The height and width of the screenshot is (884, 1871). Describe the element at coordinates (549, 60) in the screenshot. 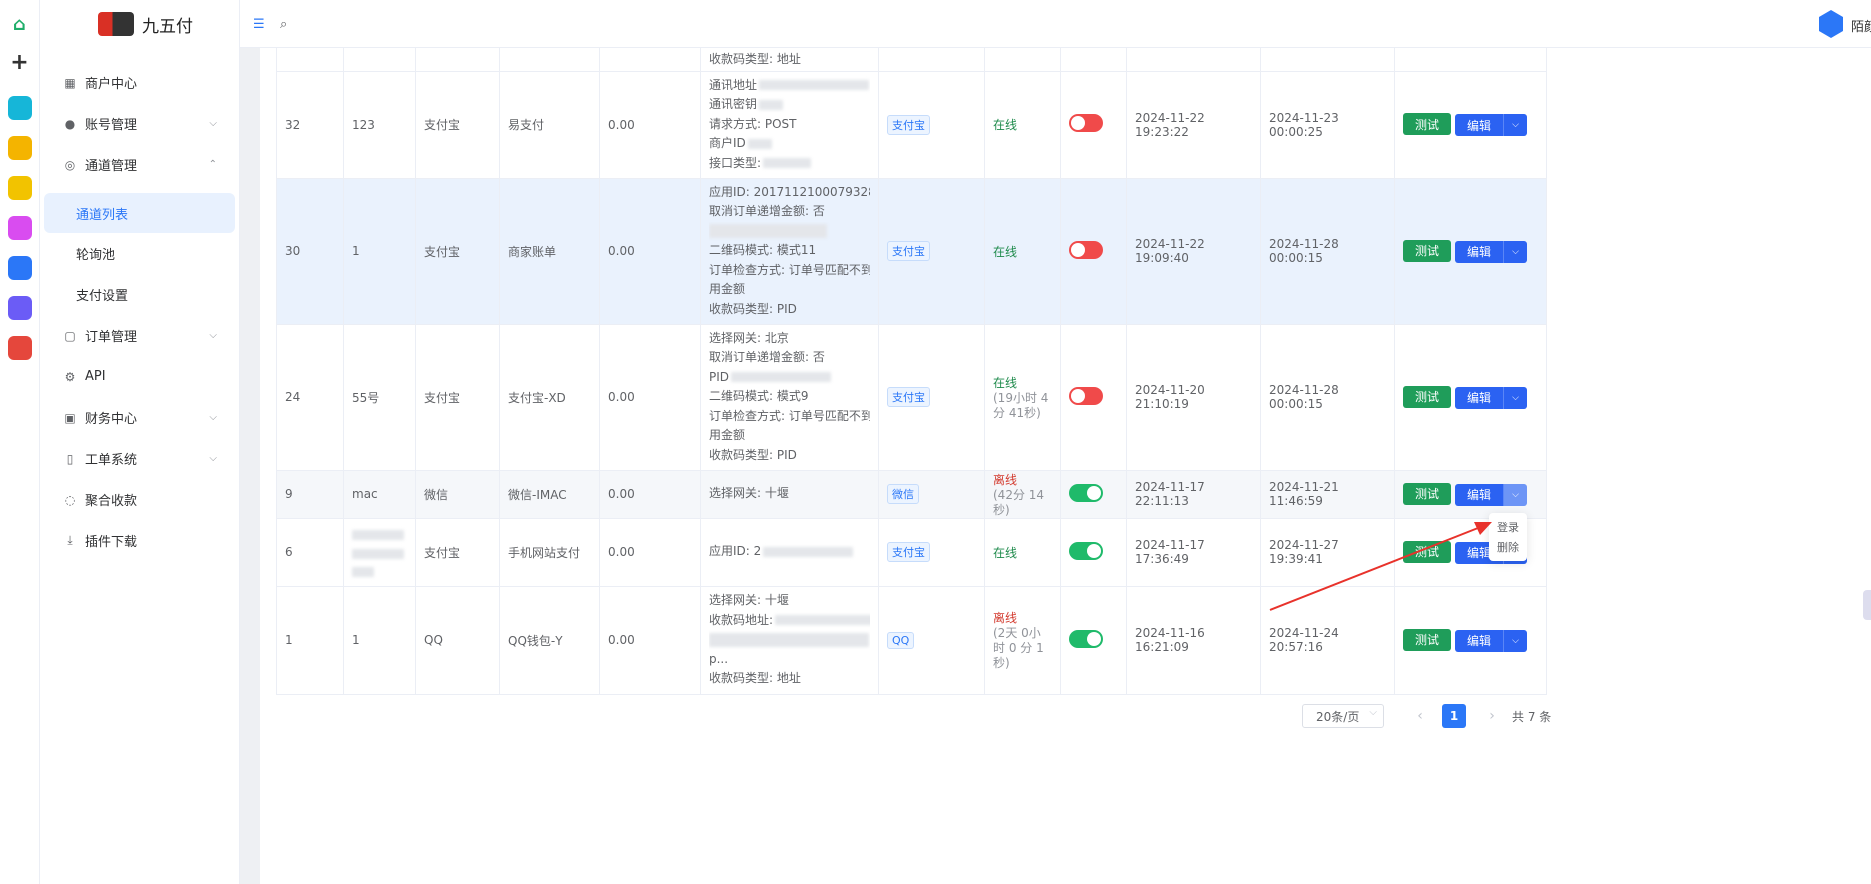

I see `cell-plugin` at that location.